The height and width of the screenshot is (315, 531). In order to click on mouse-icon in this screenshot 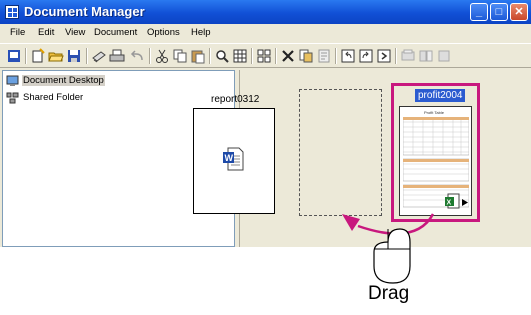, I will do `click(392, 256)`.